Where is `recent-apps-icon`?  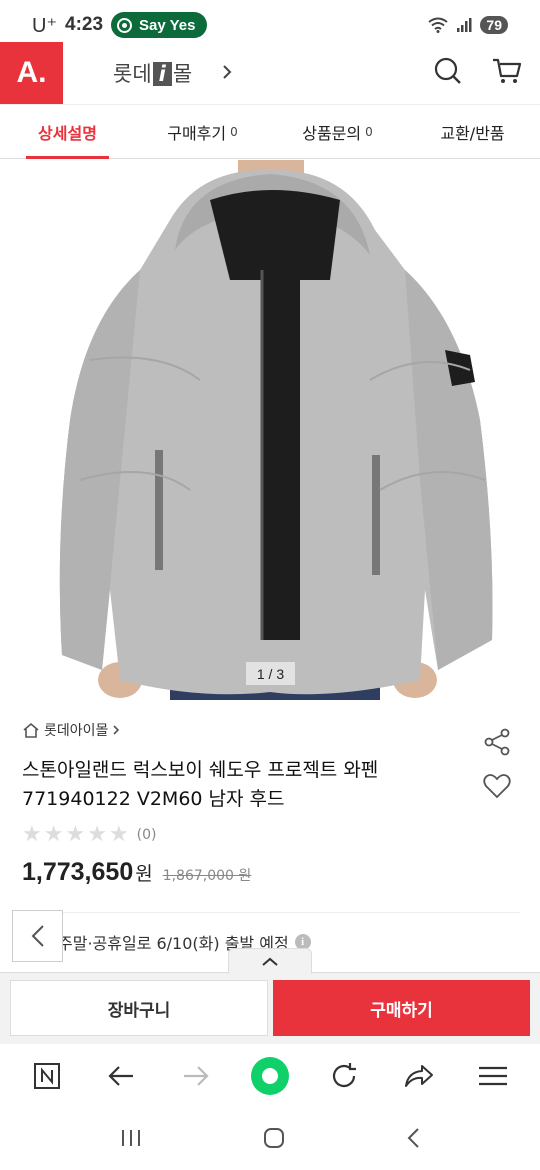 recent-apps-icon is located at coordinates (131, 1140).